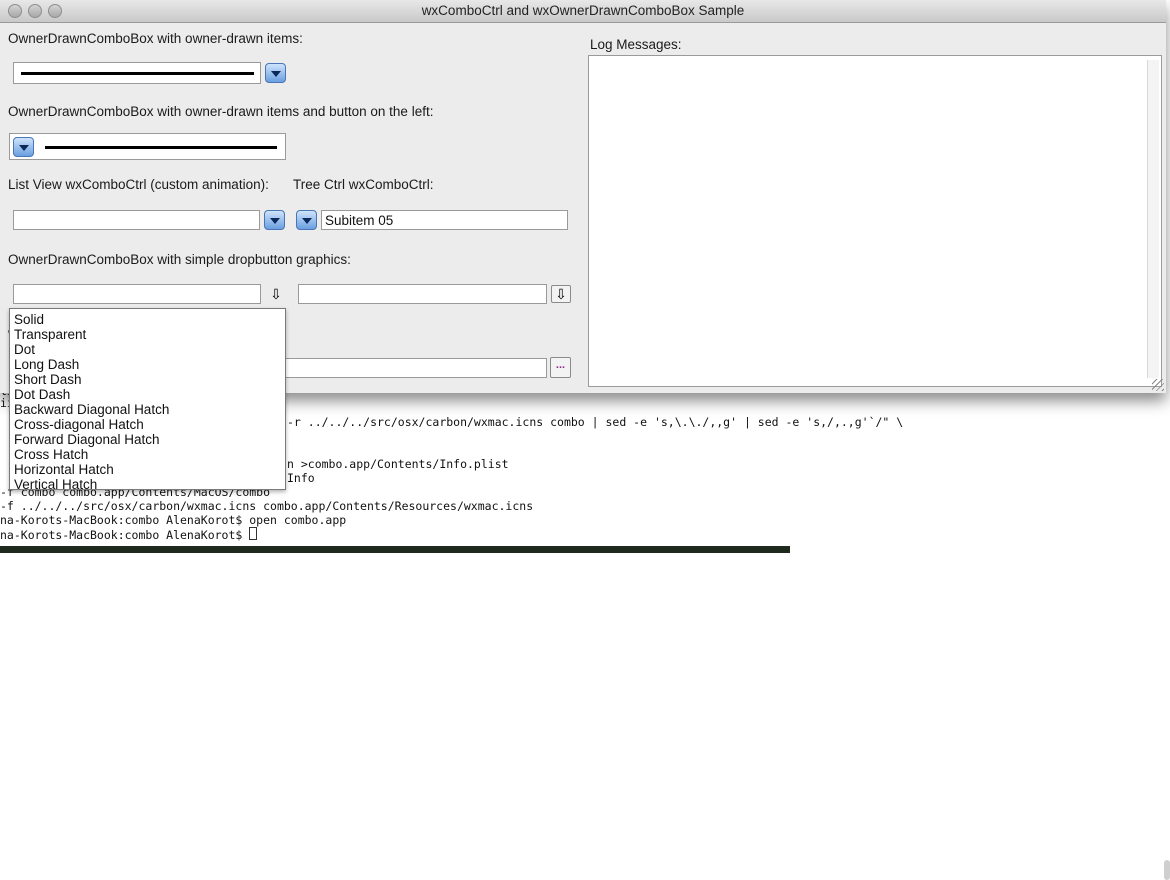 The image size is (1170, 880). What do you see at coordinates (275, 73) in the screenshot?
I see `owner-drawn-dropdown-button` at bounding box center [275, 73].